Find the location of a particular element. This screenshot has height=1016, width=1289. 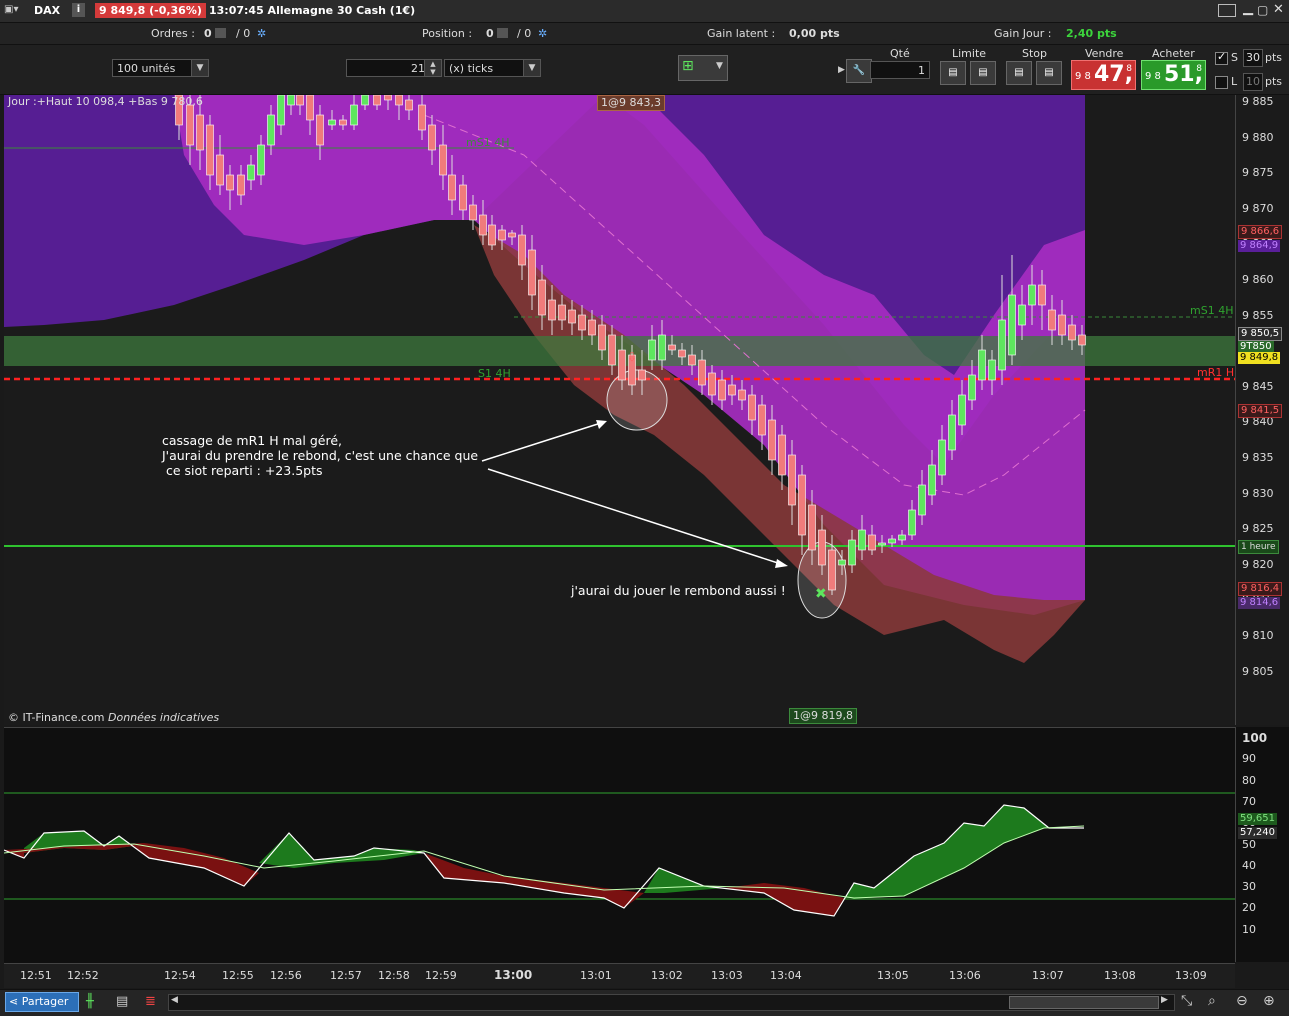

oscillator-tick: 70 is located at coordinates (1249, 801).